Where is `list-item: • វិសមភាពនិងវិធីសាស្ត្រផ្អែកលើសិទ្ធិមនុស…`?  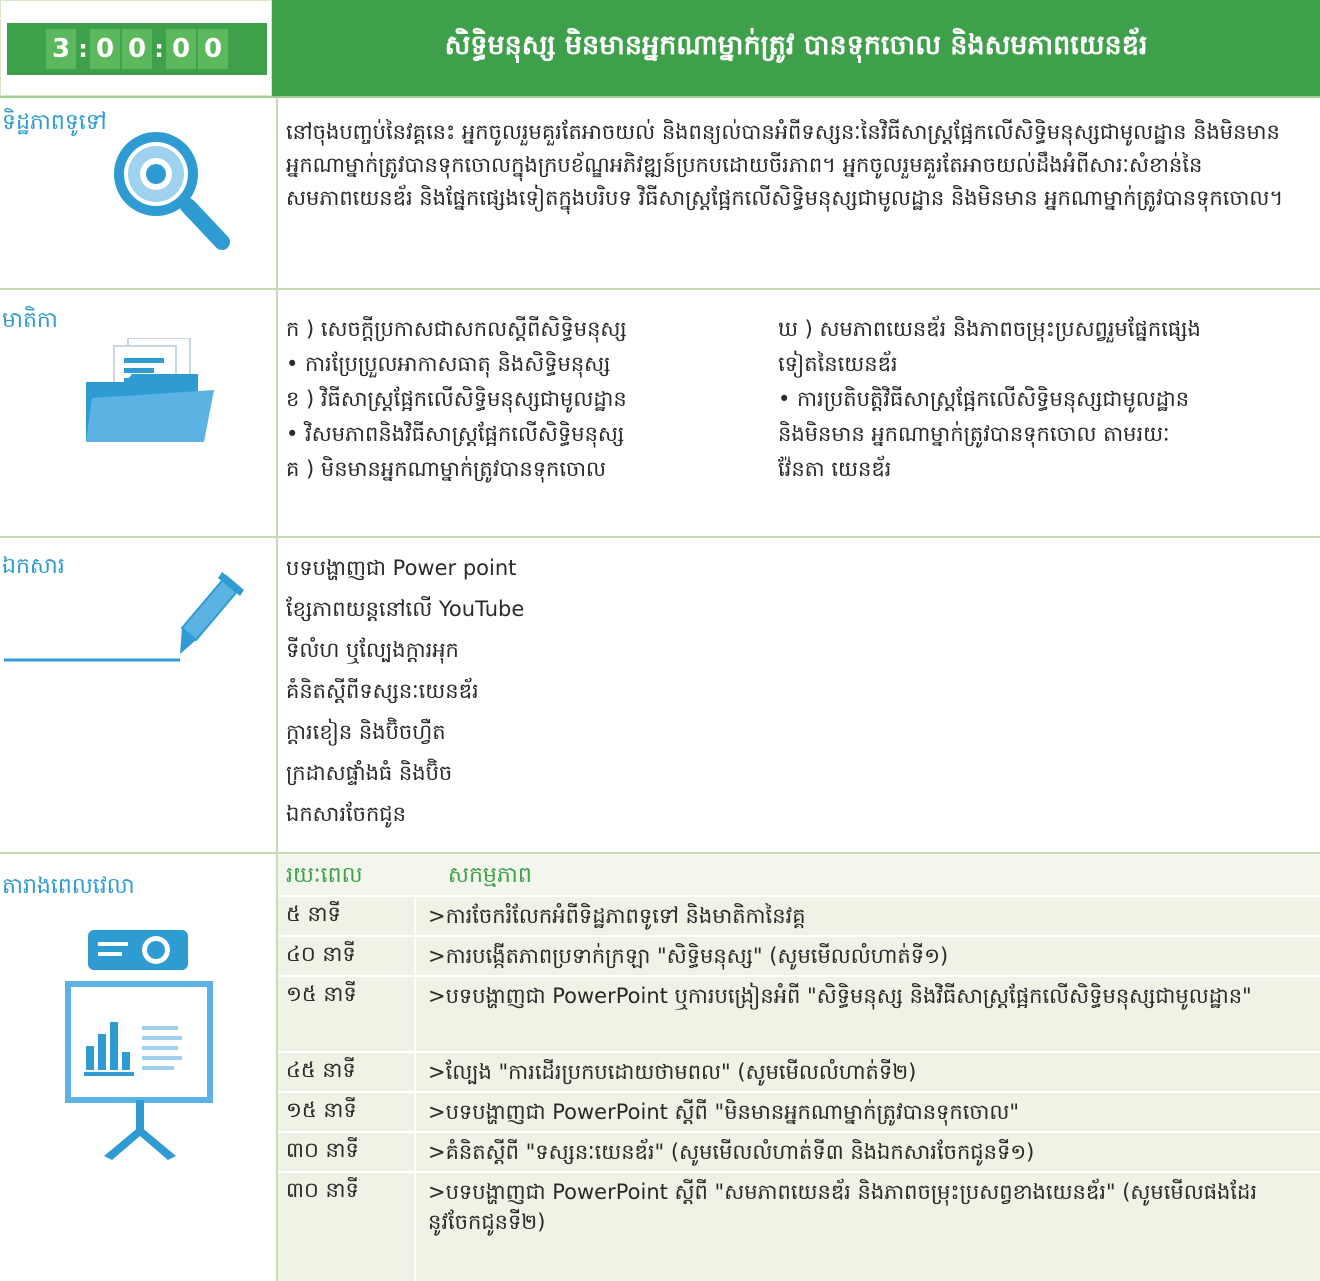
list-item: • វិសមភាពនិងវិធីសាស្ត្រផ្អែកលើសិទ្ធិមនុស… is located at coordinates (455, 434).